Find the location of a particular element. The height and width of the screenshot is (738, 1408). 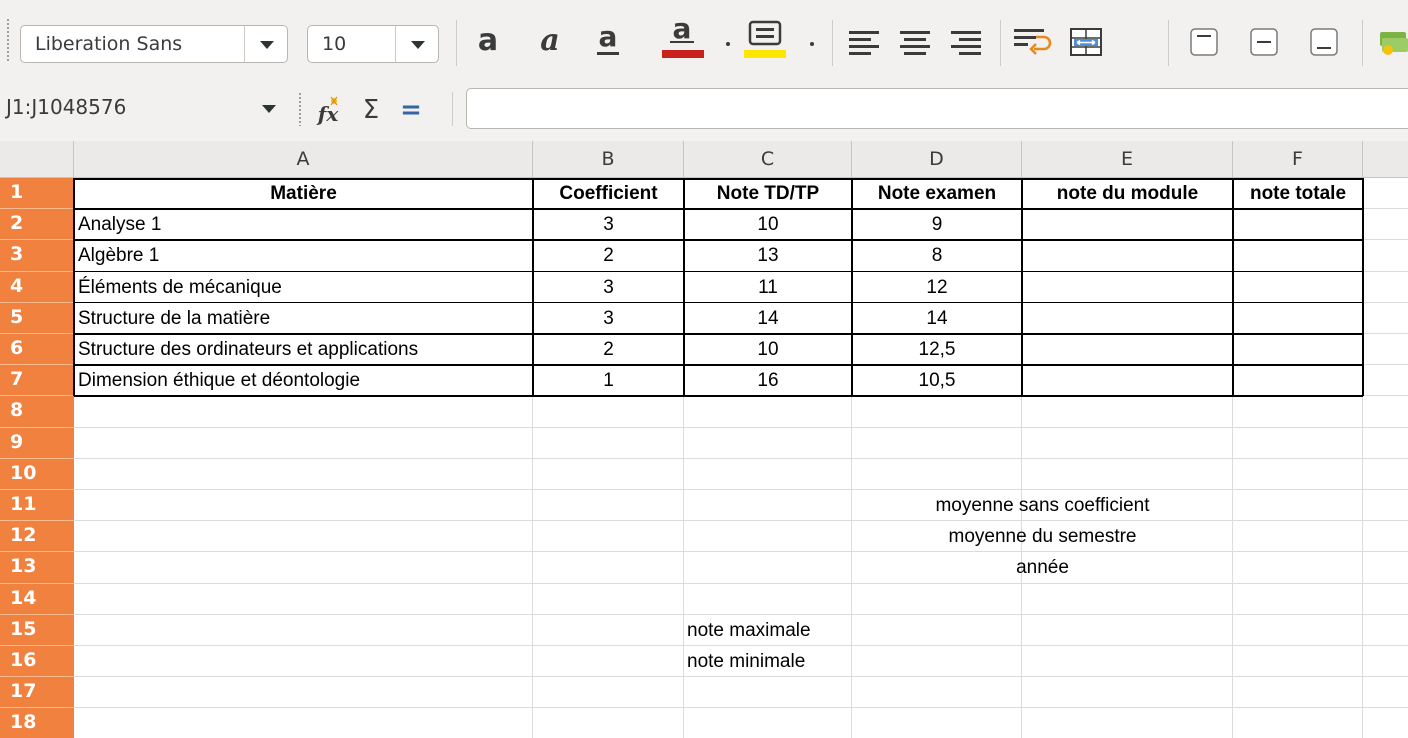

cell-note-td-tp: 13 is located at coordinates (768, 255).